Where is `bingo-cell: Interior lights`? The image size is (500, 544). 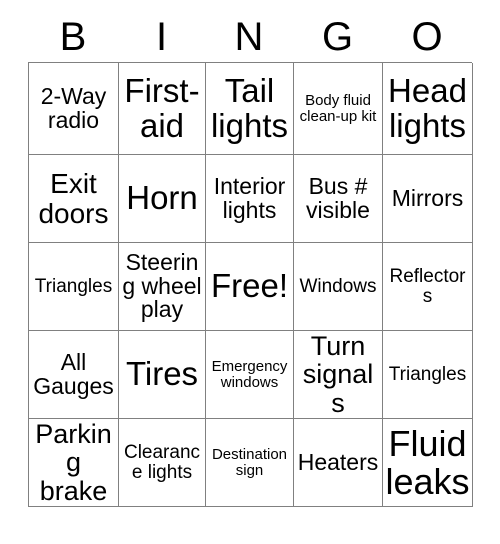 bingo-cell: Interior lights is located at coordinates (250, 199).